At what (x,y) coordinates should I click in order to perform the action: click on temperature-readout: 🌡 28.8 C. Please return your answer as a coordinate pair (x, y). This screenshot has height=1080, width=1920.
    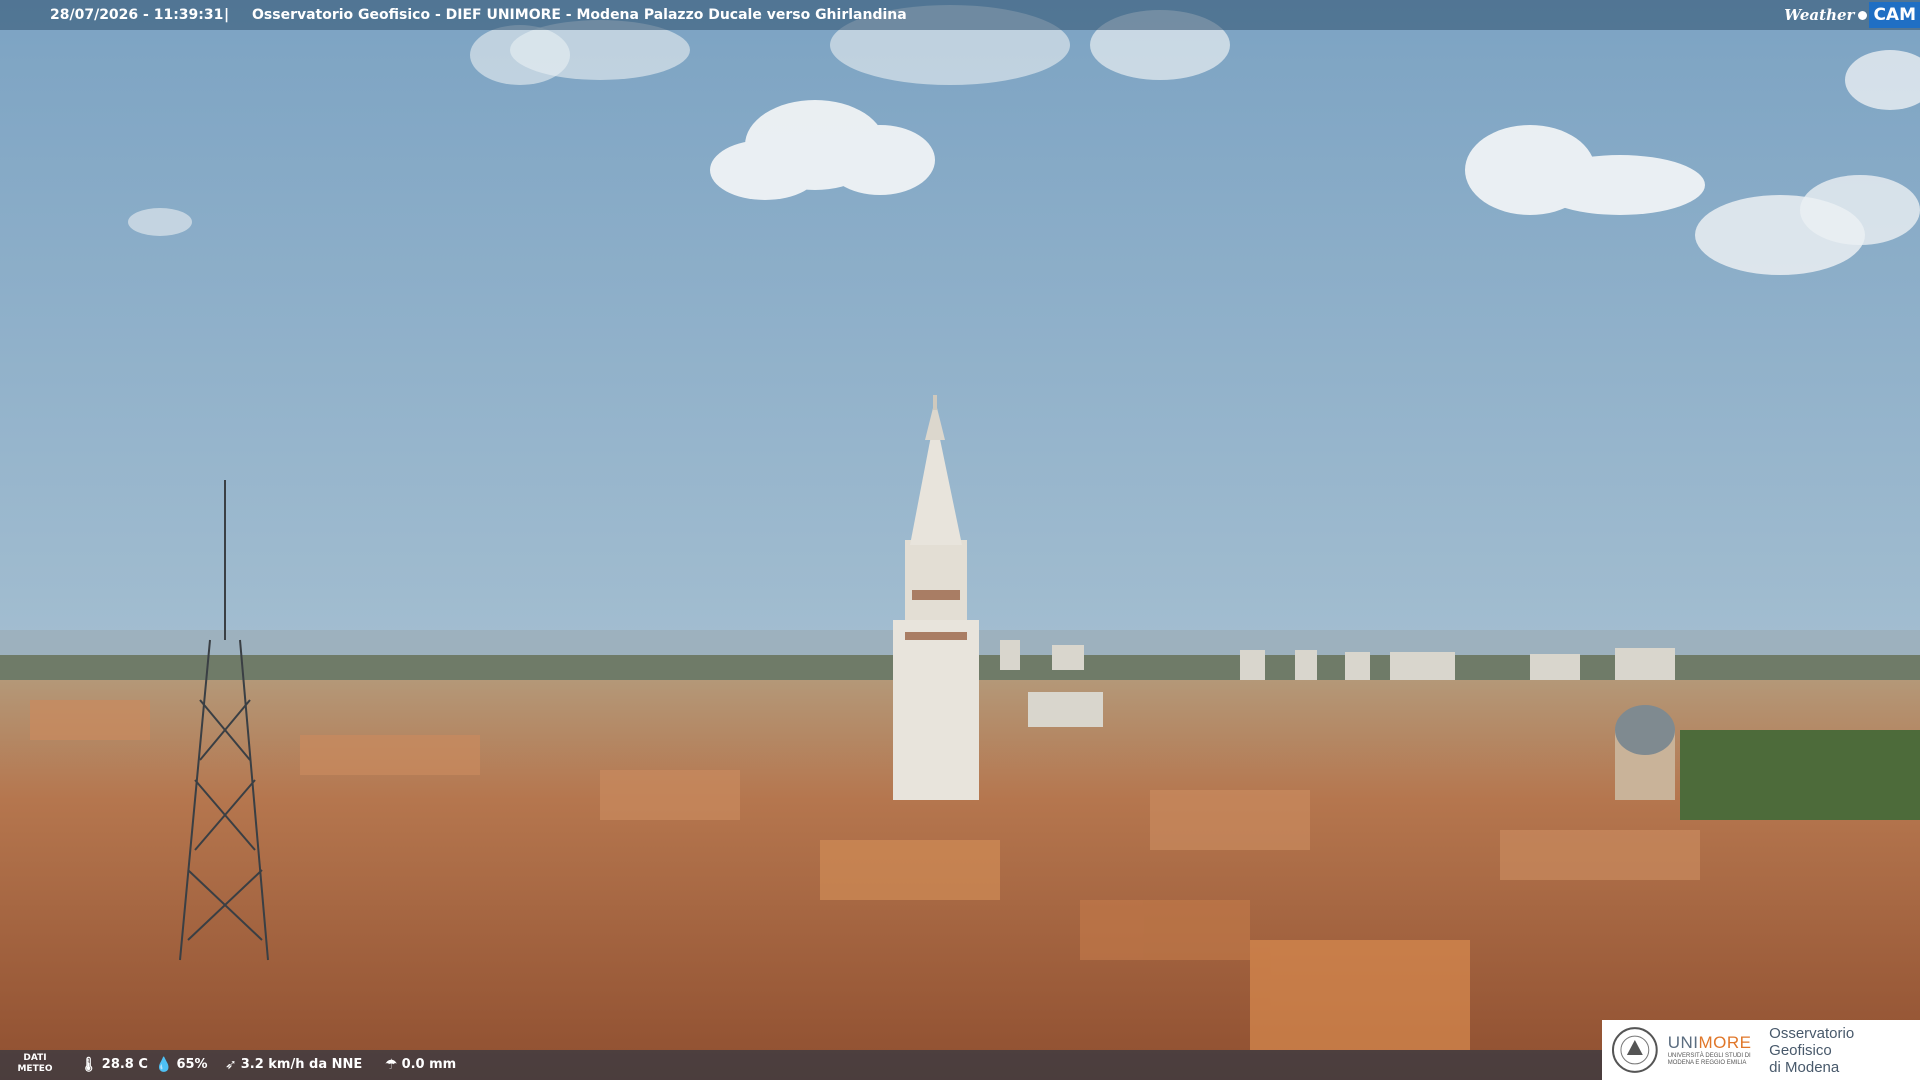
    Looking at the image, I should click on (114, 1065).